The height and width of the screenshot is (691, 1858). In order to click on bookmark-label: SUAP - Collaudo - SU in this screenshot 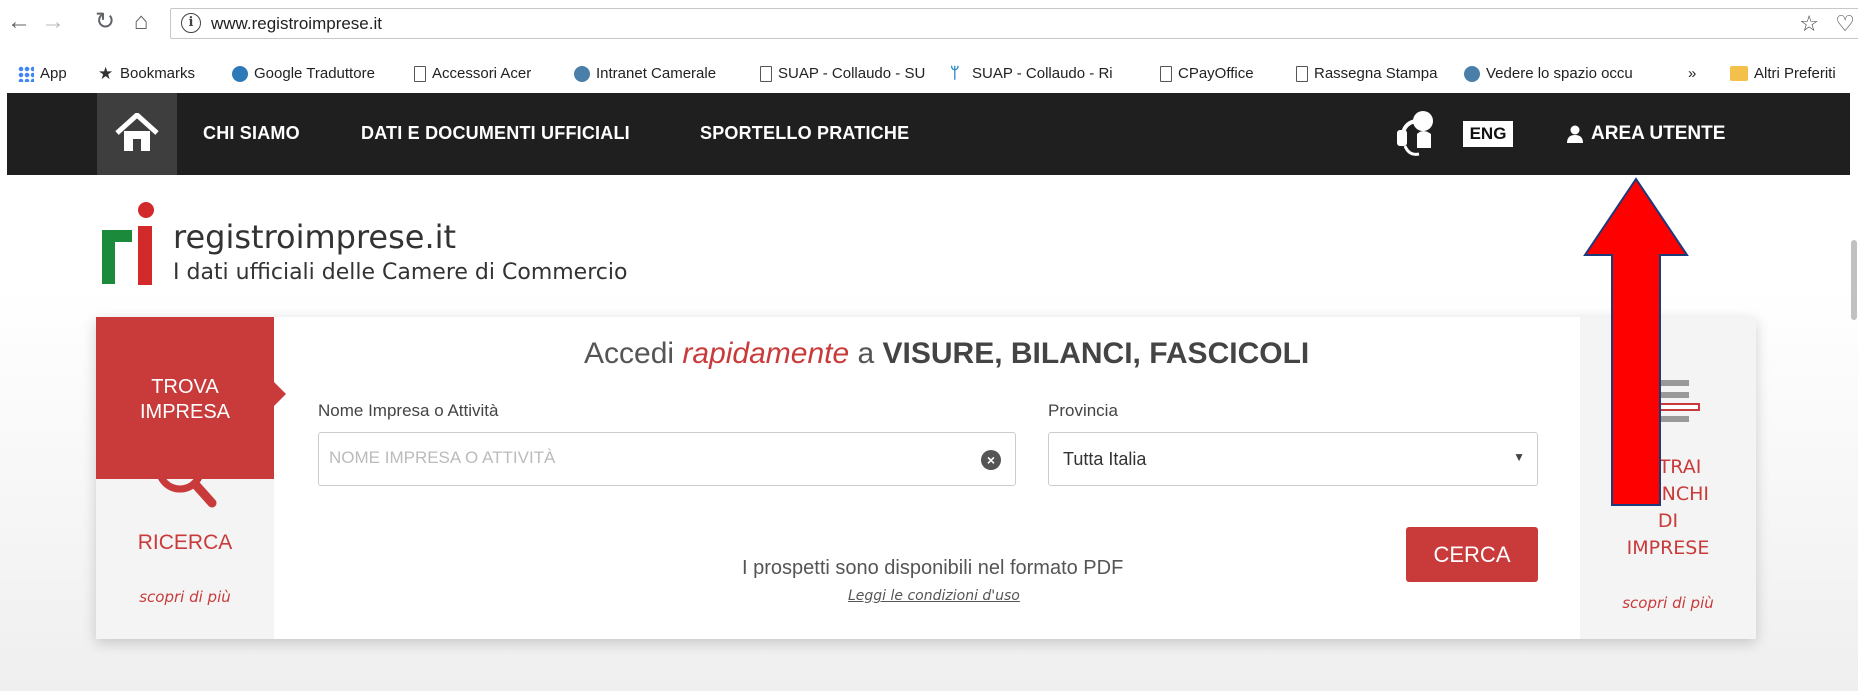, I will do `click(852, 73)`.